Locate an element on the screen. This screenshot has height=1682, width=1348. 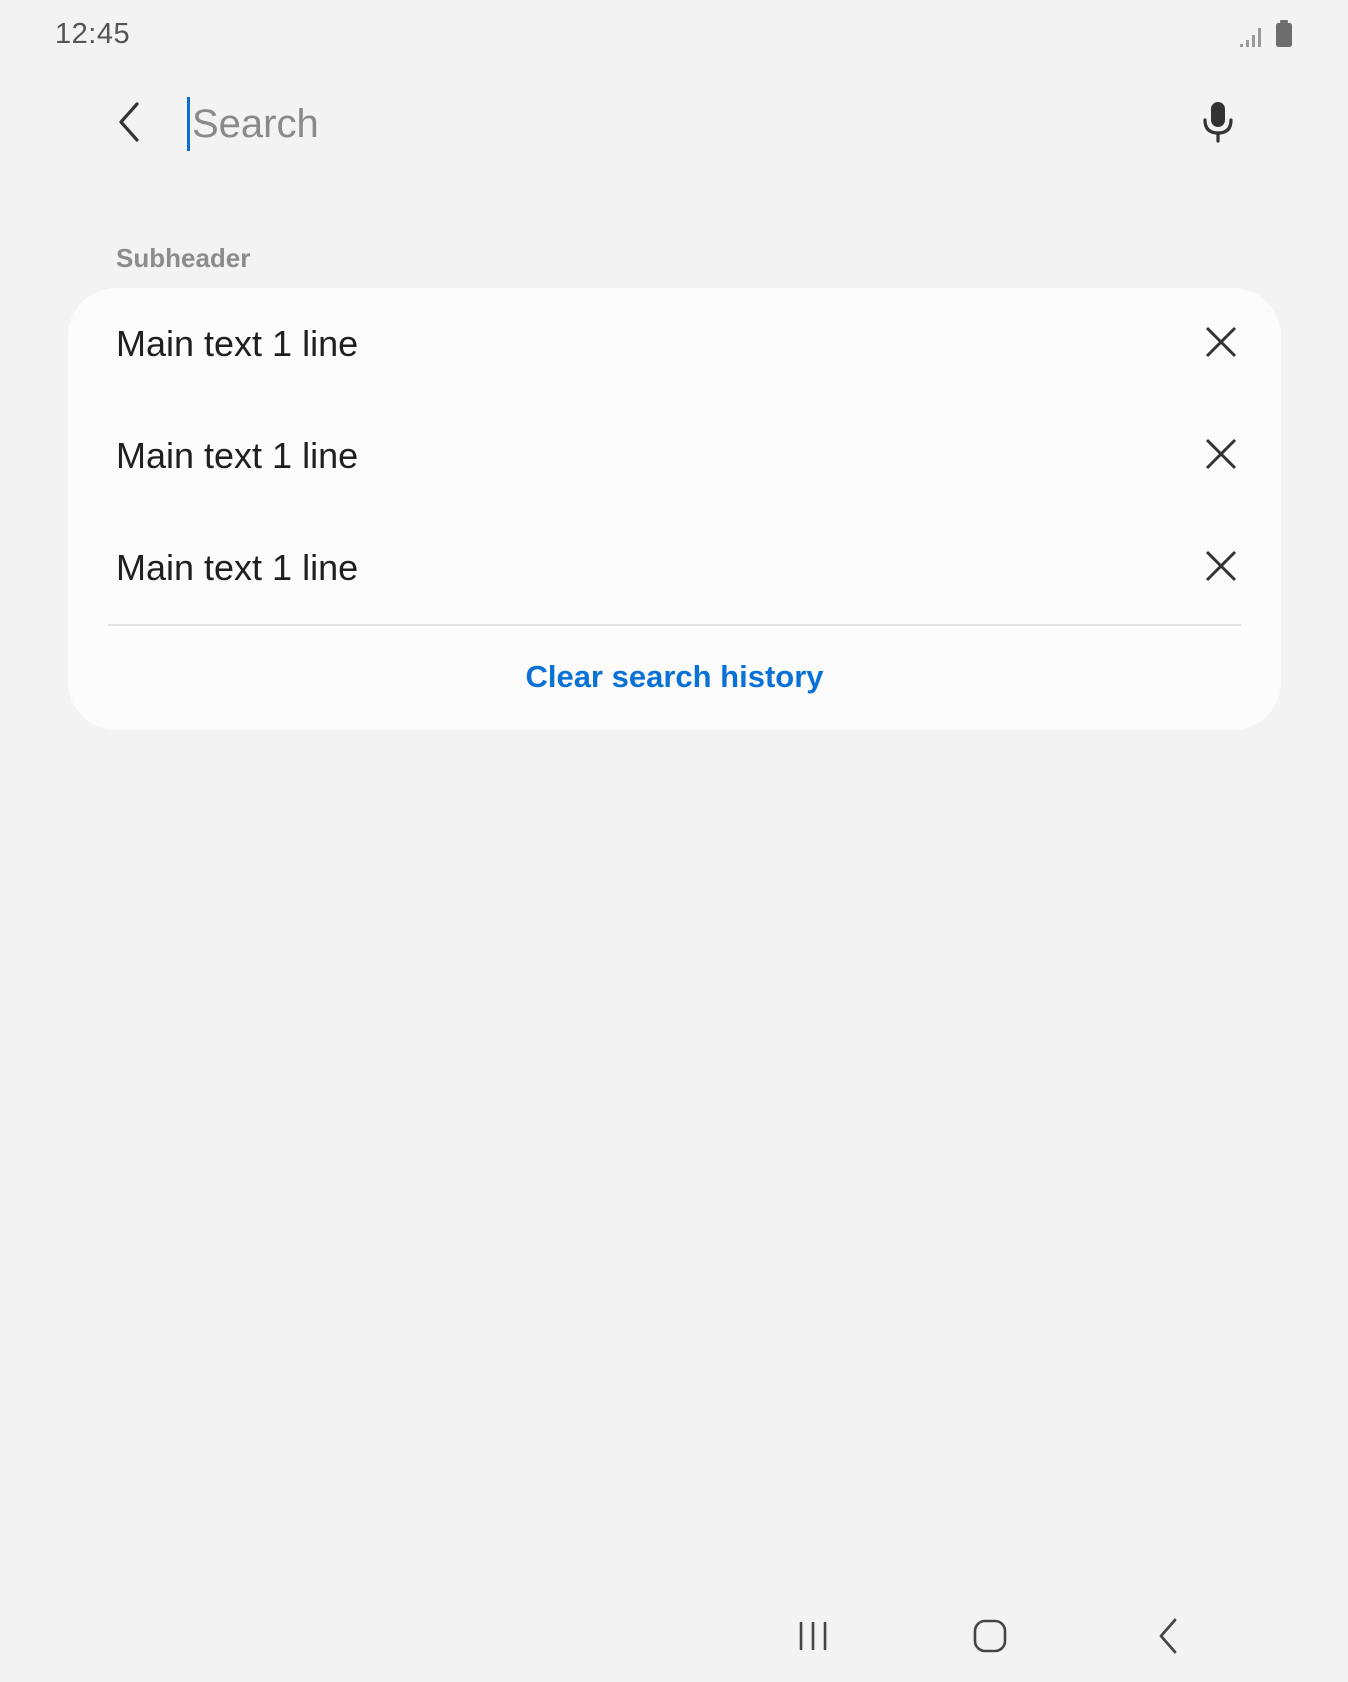
search-input is located at coordinates (632, 124).